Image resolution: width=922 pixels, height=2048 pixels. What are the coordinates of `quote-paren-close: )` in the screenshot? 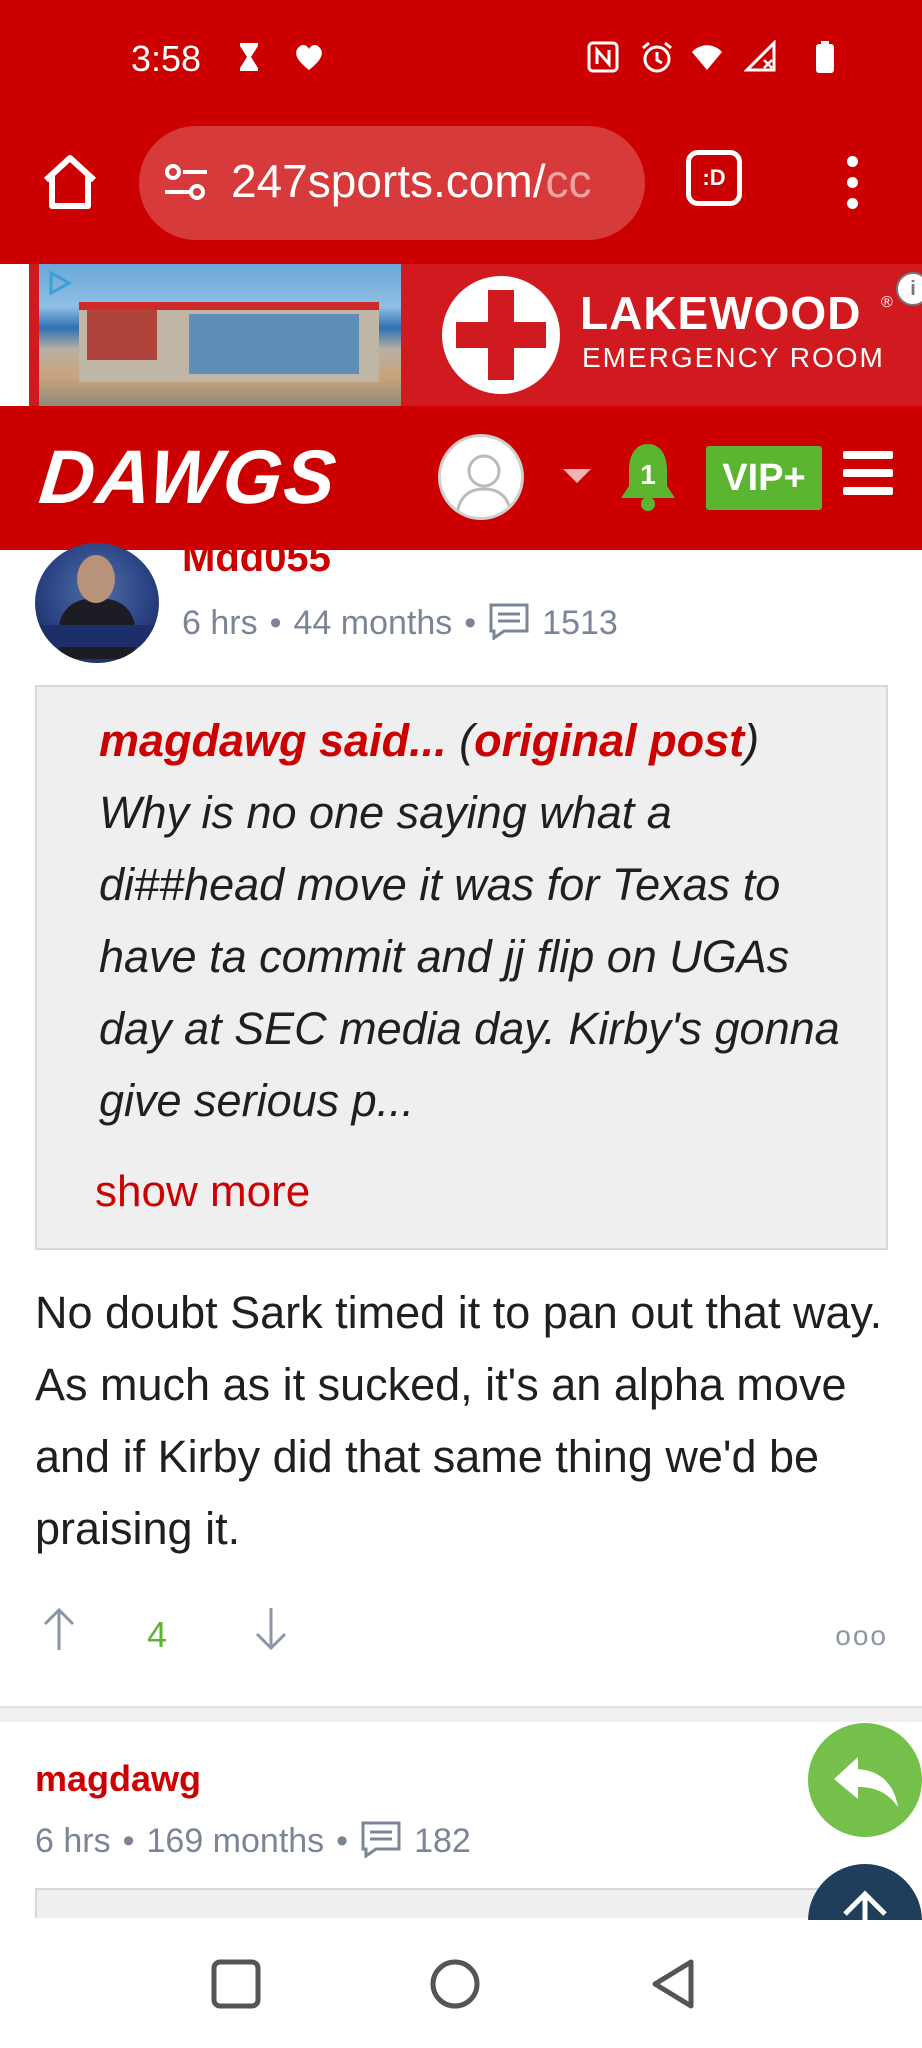 It's located at (752, 740).